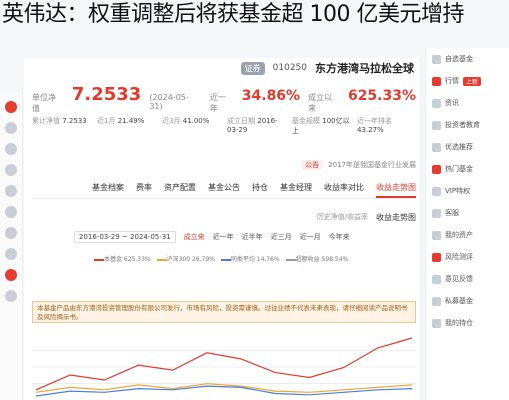 This screenshot has width=509, height=400. What do you see at coordinates (106, 94) in the screenshot?
I see `nav-value: 7.2533` at bounding box center [106, 94].